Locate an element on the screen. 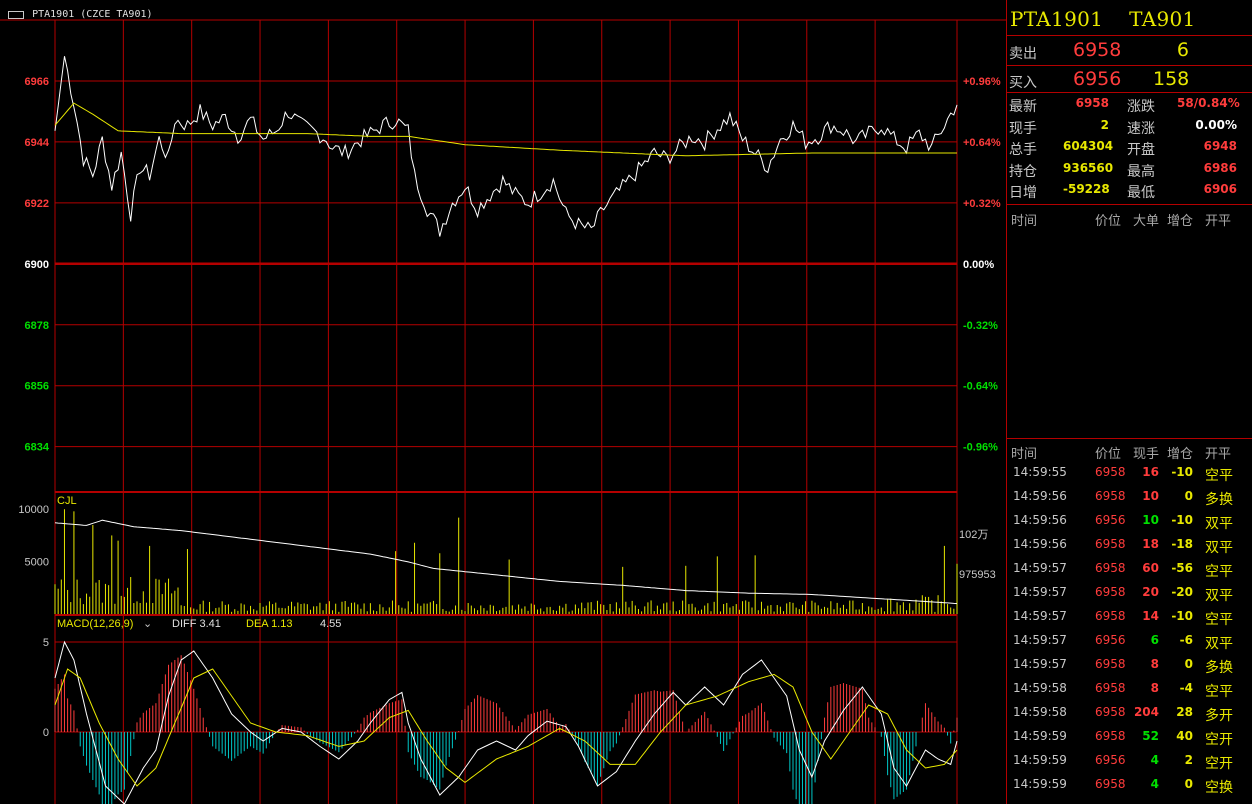  stat-label: 日增 is located at coordinates (1023, 193).